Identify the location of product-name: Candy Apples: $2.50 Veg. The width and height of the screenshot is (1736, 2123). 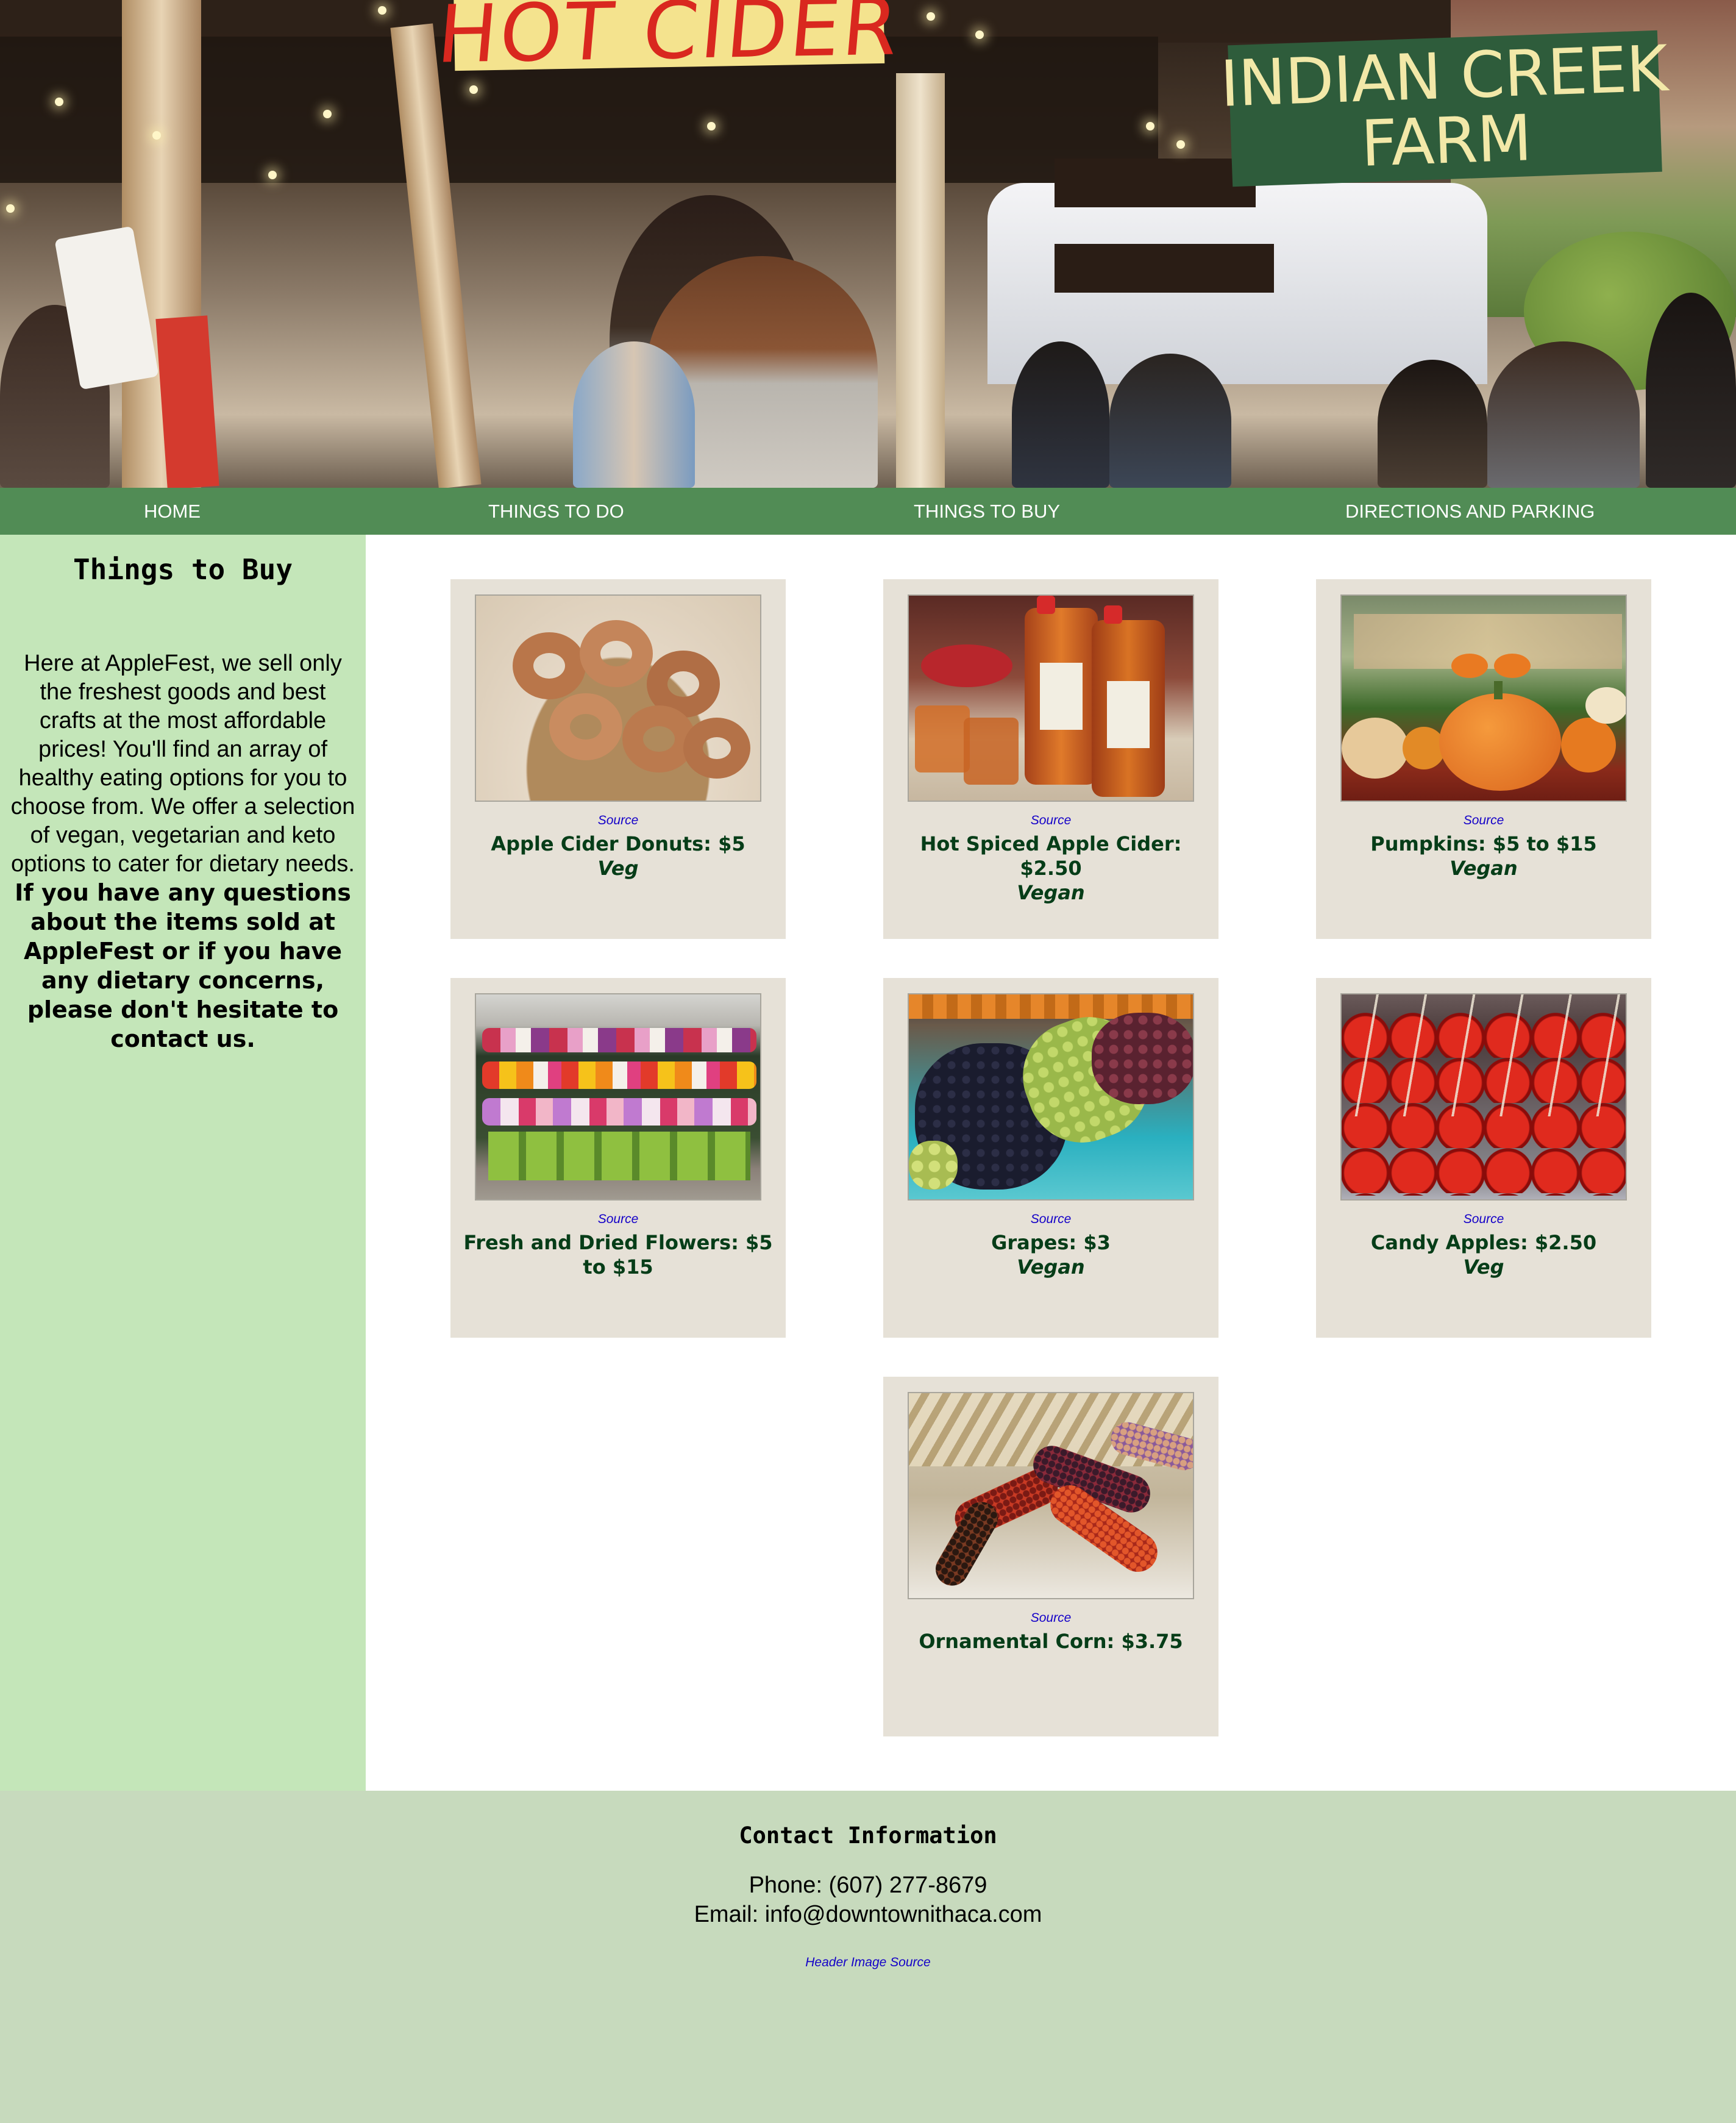
(1483, 1254).